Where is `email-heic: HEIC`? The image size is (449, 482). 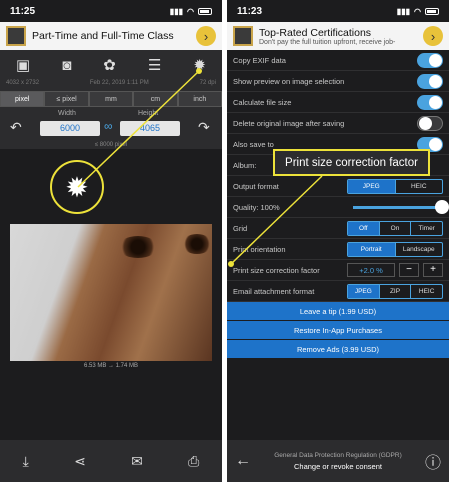
email-heic: HEIC is located at coordinates (426, 291).